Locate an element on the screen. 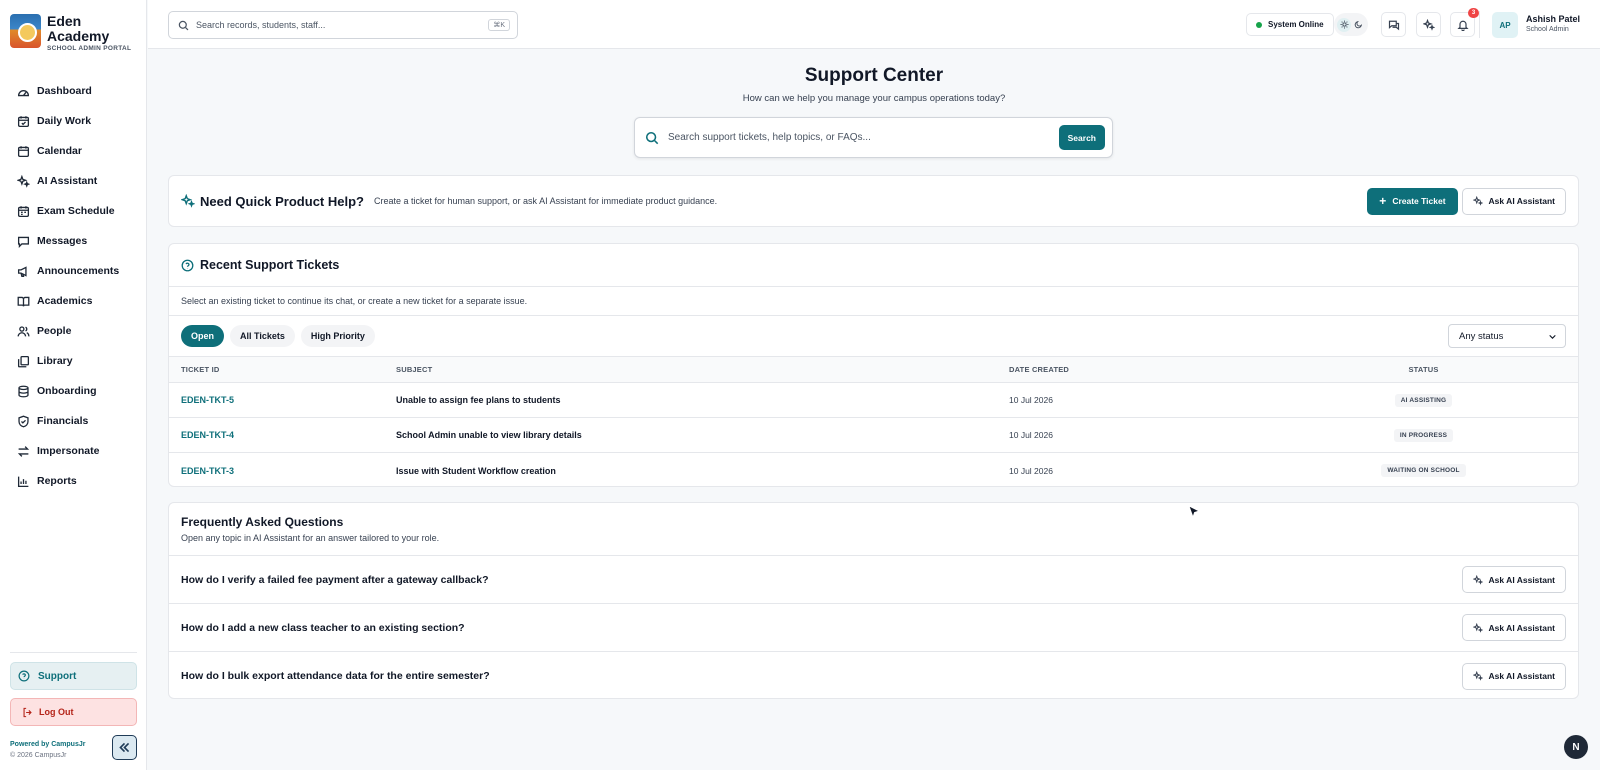 This screenshot has height=770, width=1600. logout-icon is located at coordinates (27, 712).